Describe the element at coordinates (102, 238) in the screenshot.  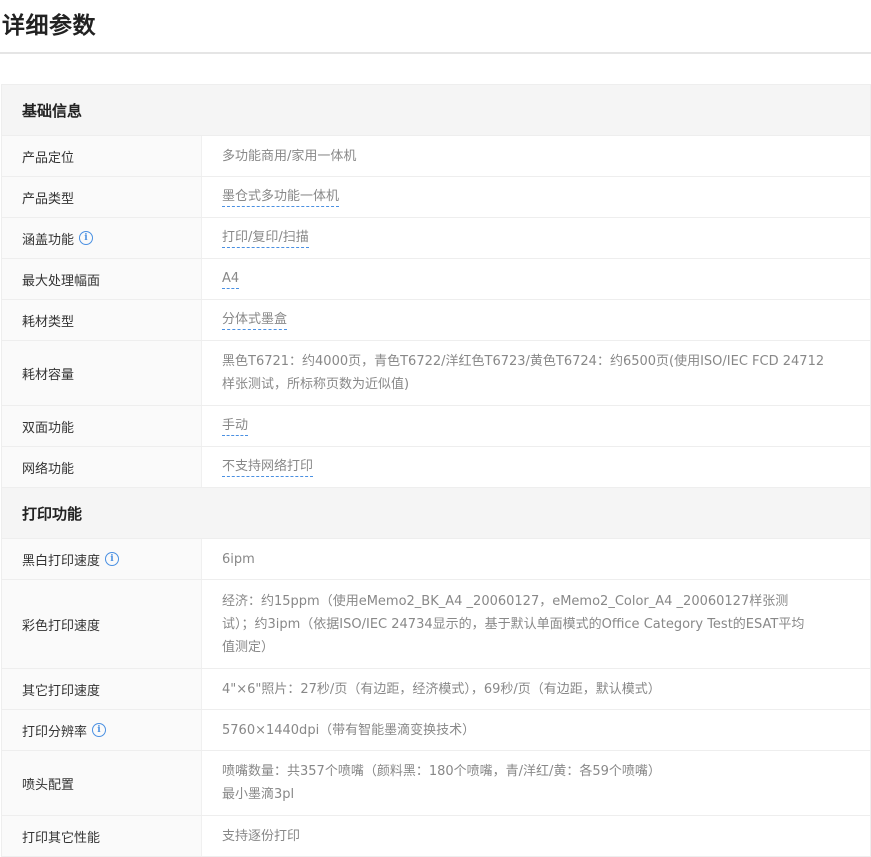
I see `spec-label: 涵盖功能 i` at that location.